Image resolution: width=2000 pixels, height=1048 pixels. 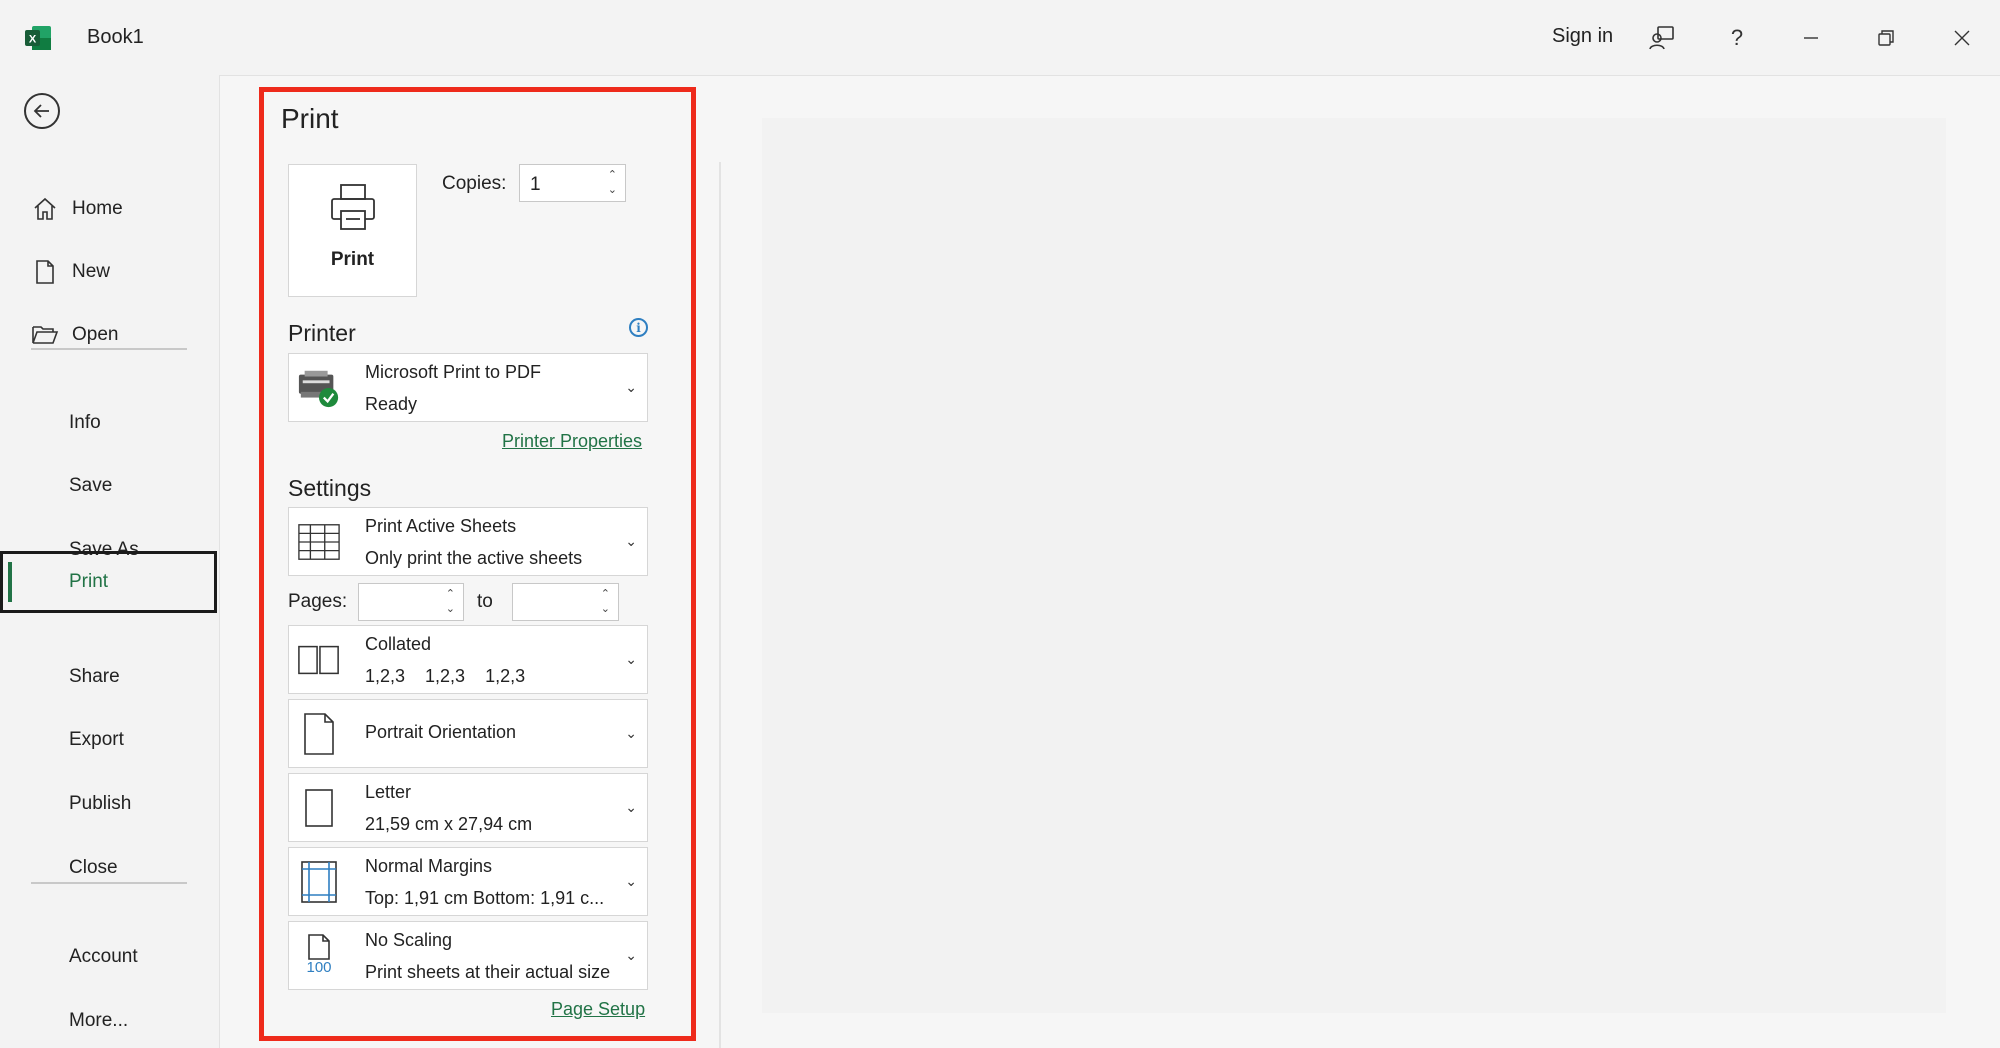 What do you see at coordinates (93, 867) in the screenshot?
I see `sidebar-item-label: Close` at bounding box center [93, 867].